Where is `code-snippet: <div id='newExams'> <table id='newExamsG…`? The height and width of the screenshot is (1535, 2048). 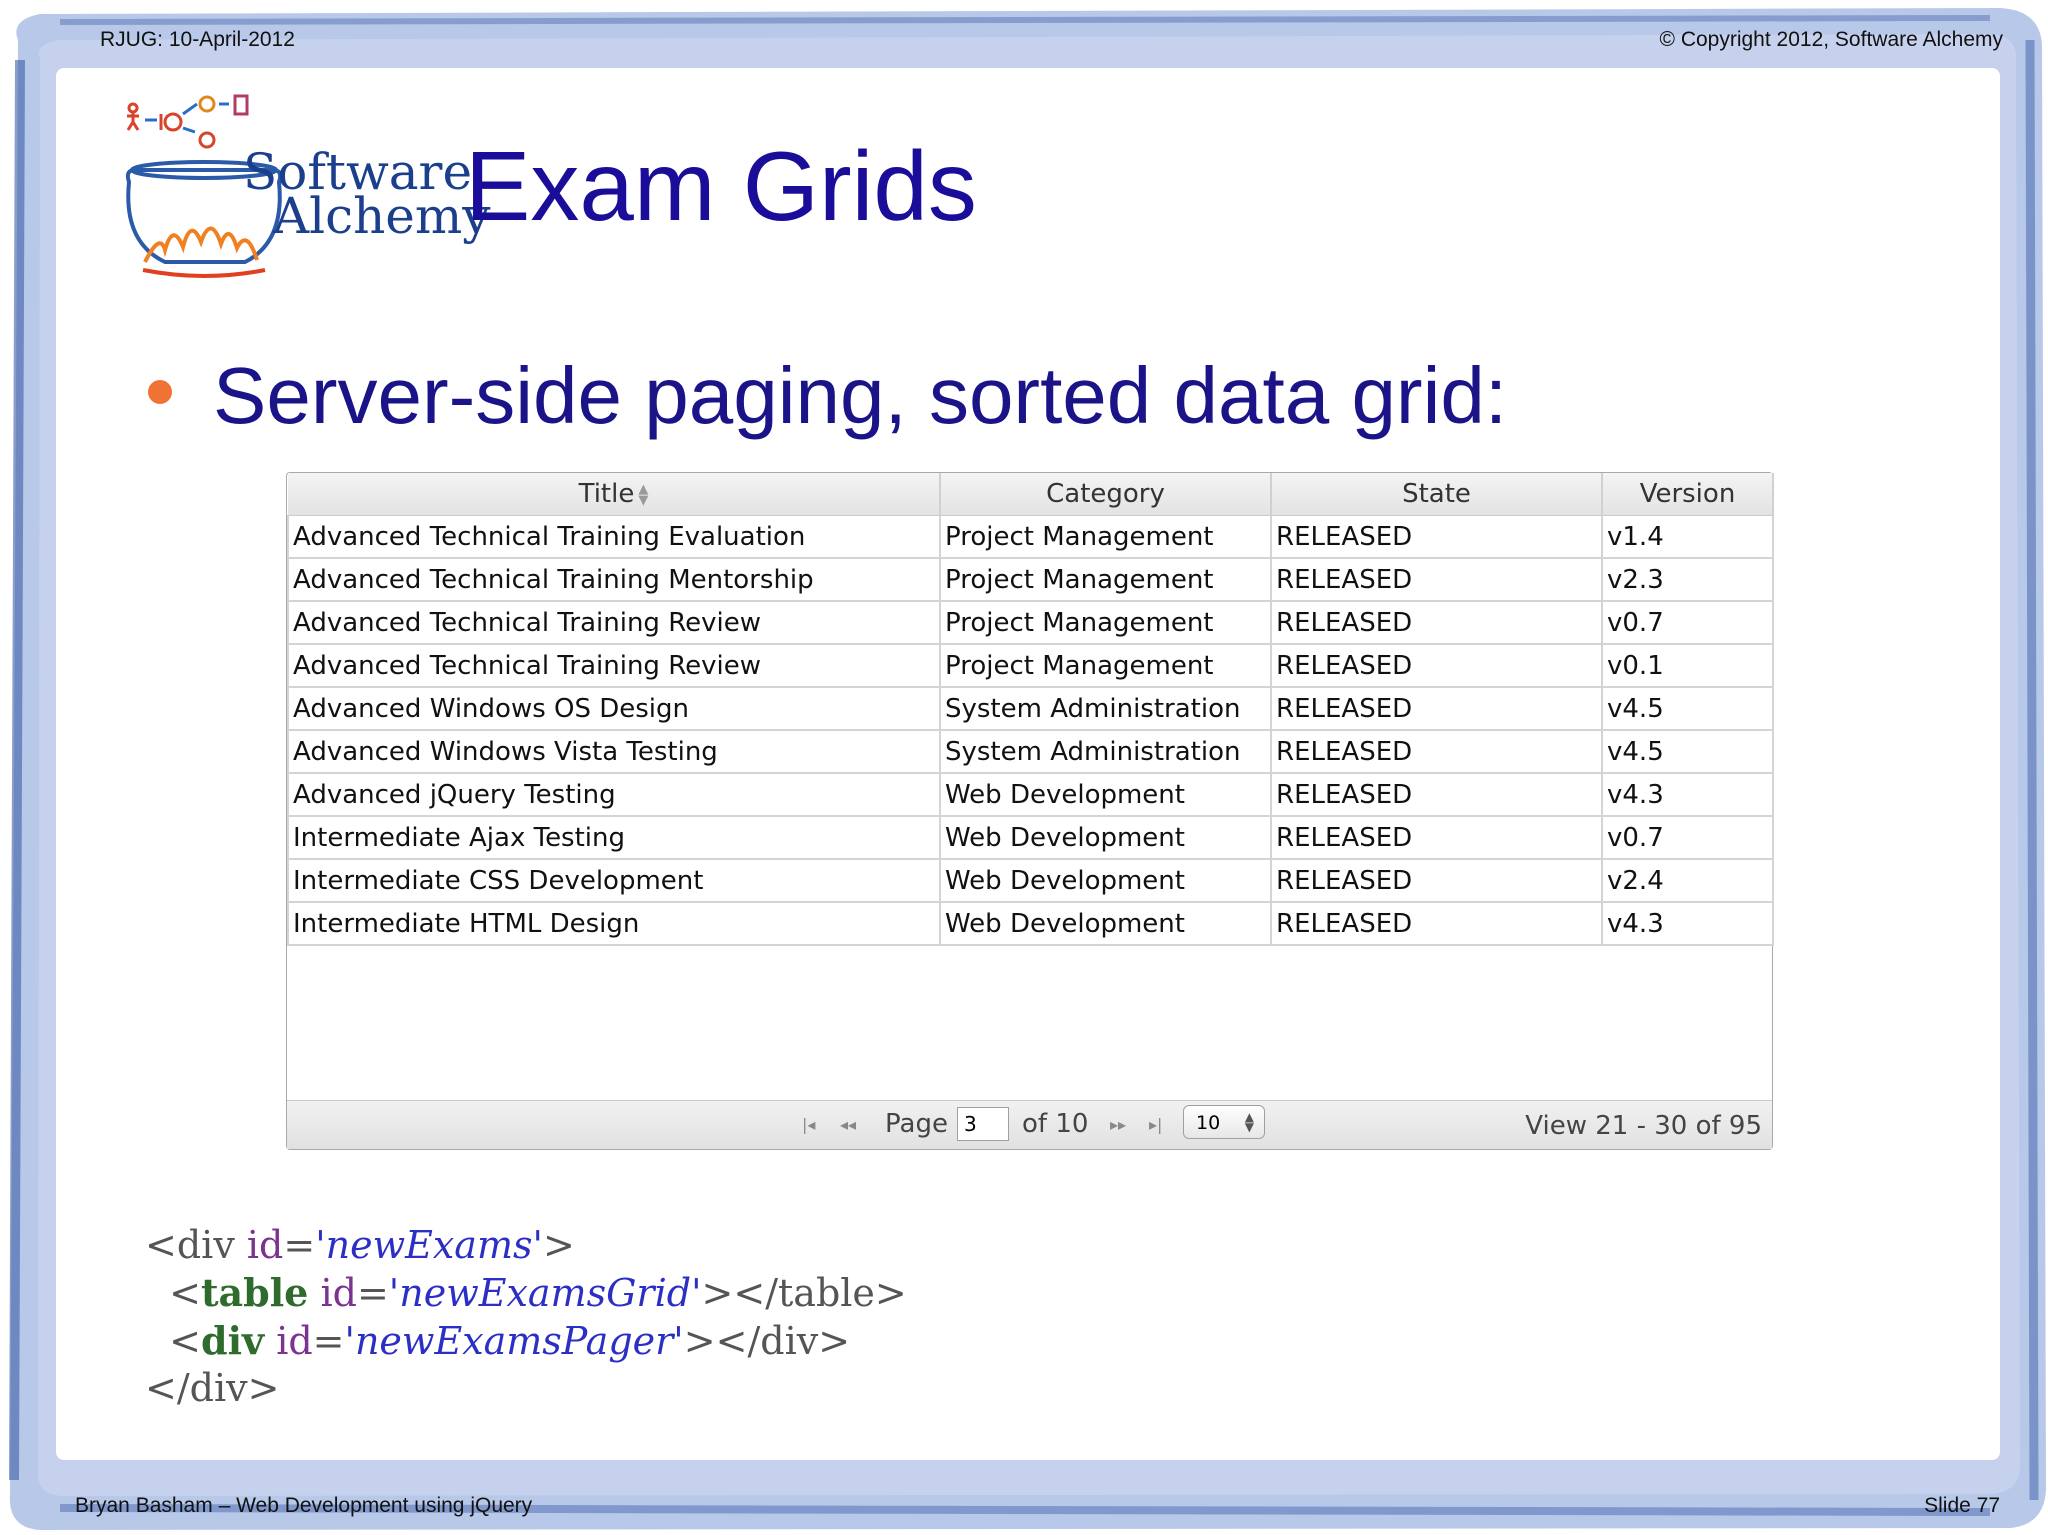
code-snippet: <div id='newExams'> <table id='newExamsG… is located at coordinates (526, 1317).